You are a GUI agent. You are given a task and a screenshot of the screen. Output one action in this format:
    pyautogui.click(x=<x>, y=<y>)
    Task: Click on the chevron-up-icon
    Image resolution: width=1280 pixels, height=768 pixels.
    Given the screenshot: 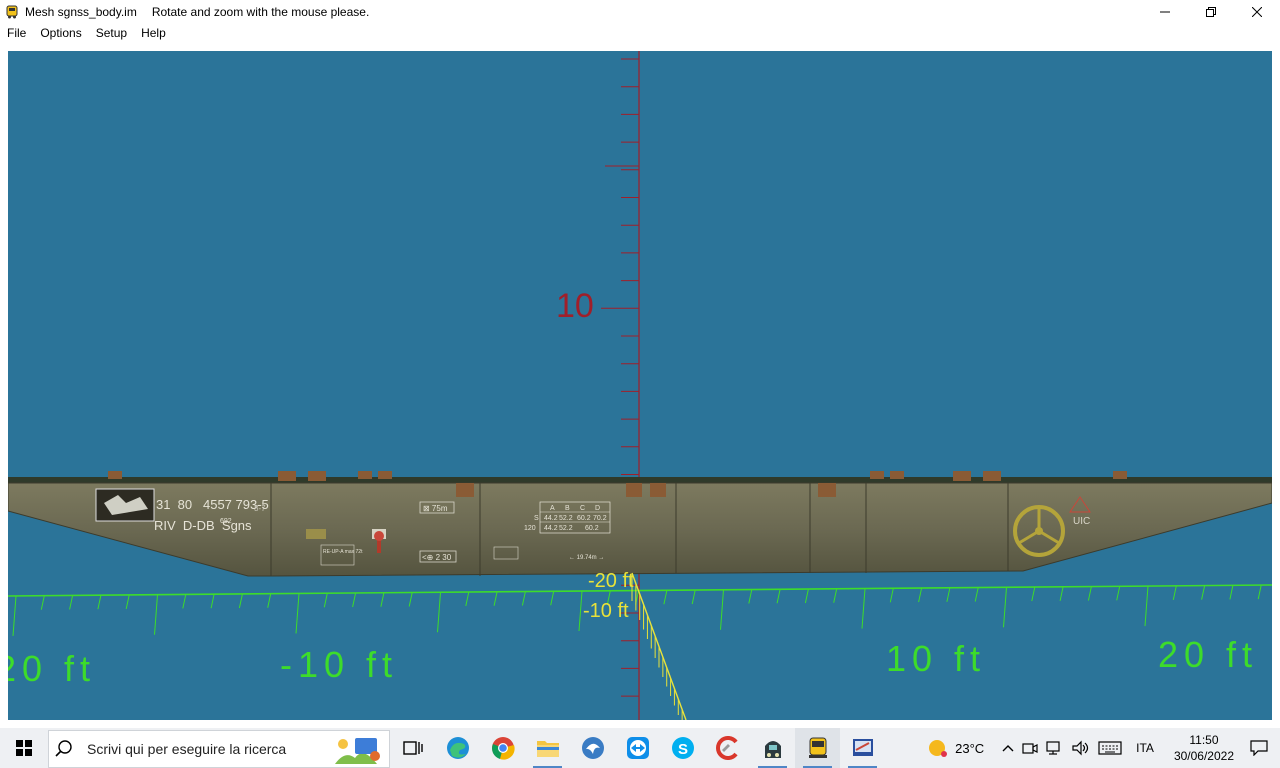 What is the action you would take?
    pyautogui.click(x=1008, y=748)
    